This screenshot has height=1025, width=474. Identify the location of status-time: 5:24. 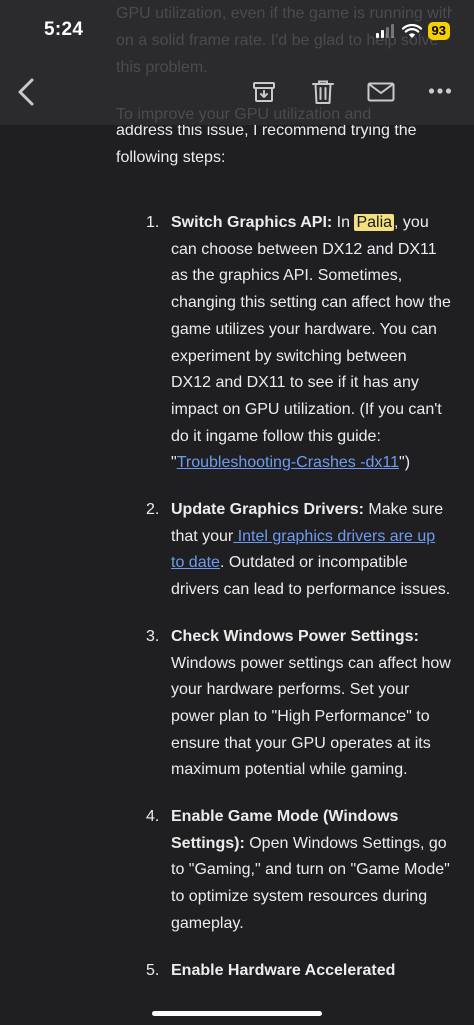
(64, 29).